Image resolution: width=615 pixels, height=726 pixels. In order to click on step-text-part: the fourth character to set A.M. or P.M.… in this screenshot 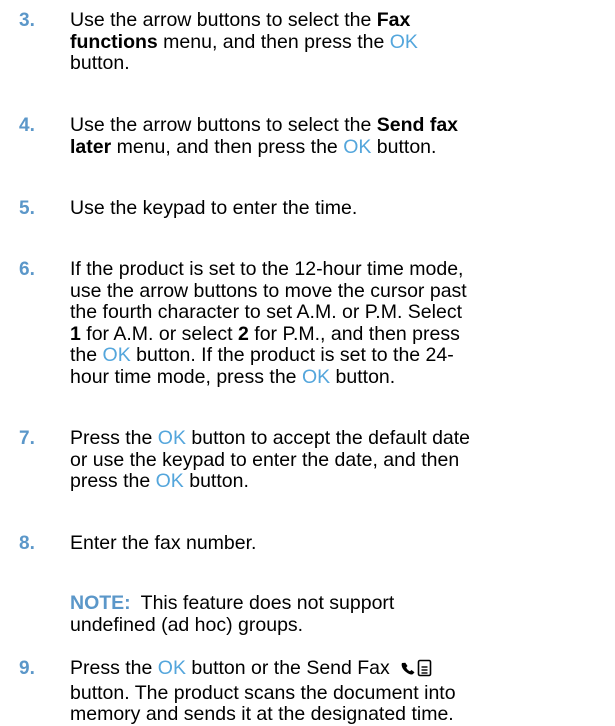, I will do `click(266, 312)`.